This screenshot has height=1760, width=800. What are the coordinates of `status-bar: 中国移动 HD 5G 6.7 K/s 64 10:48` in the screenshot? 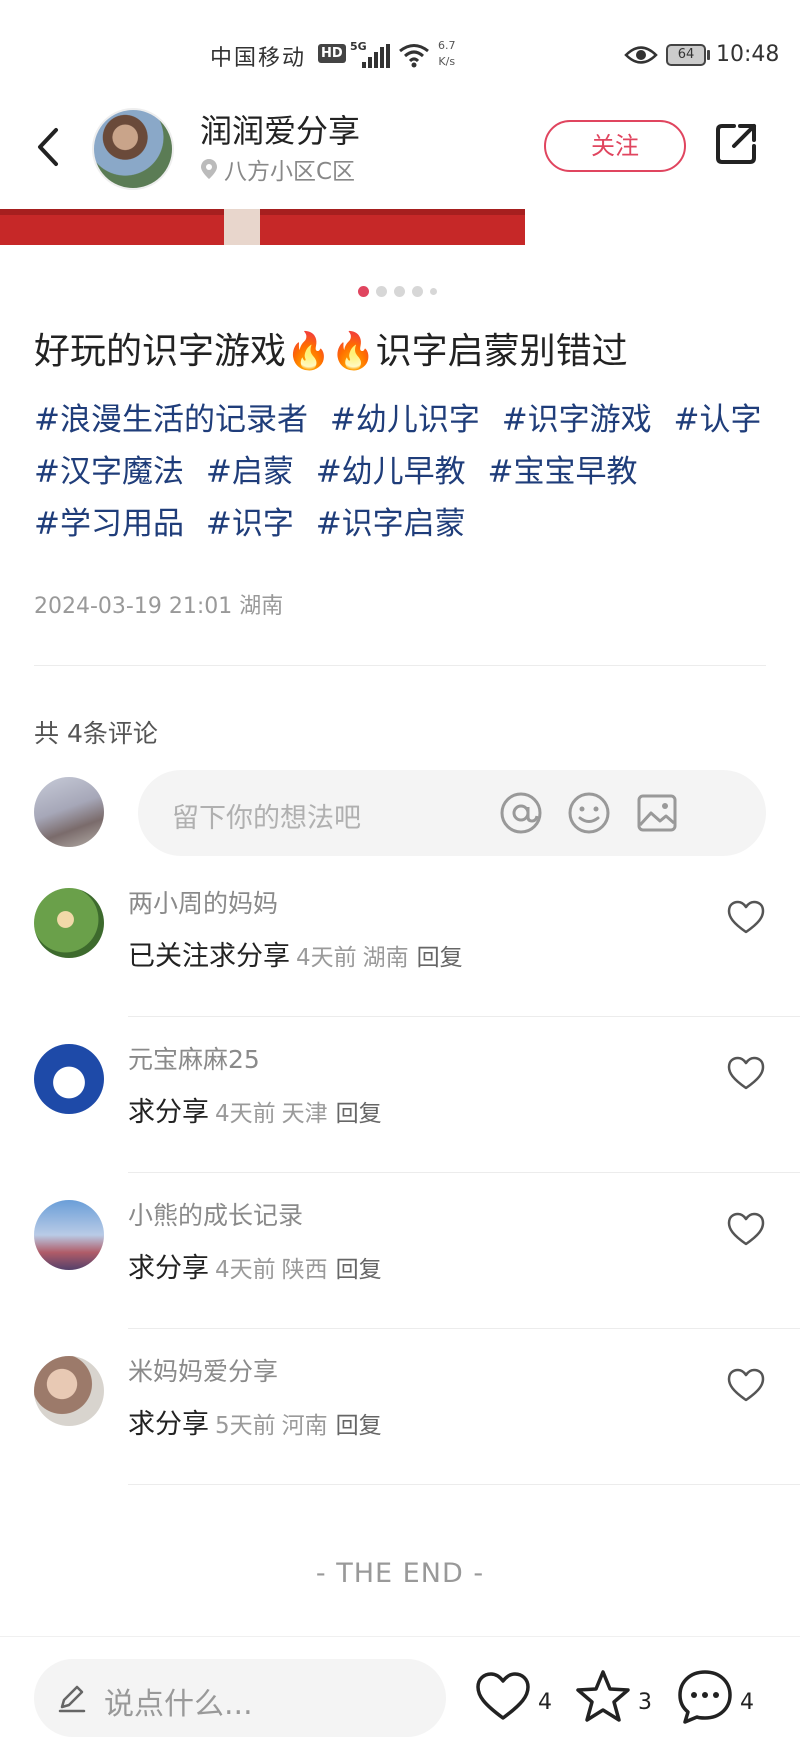 It's located at (400, 50).